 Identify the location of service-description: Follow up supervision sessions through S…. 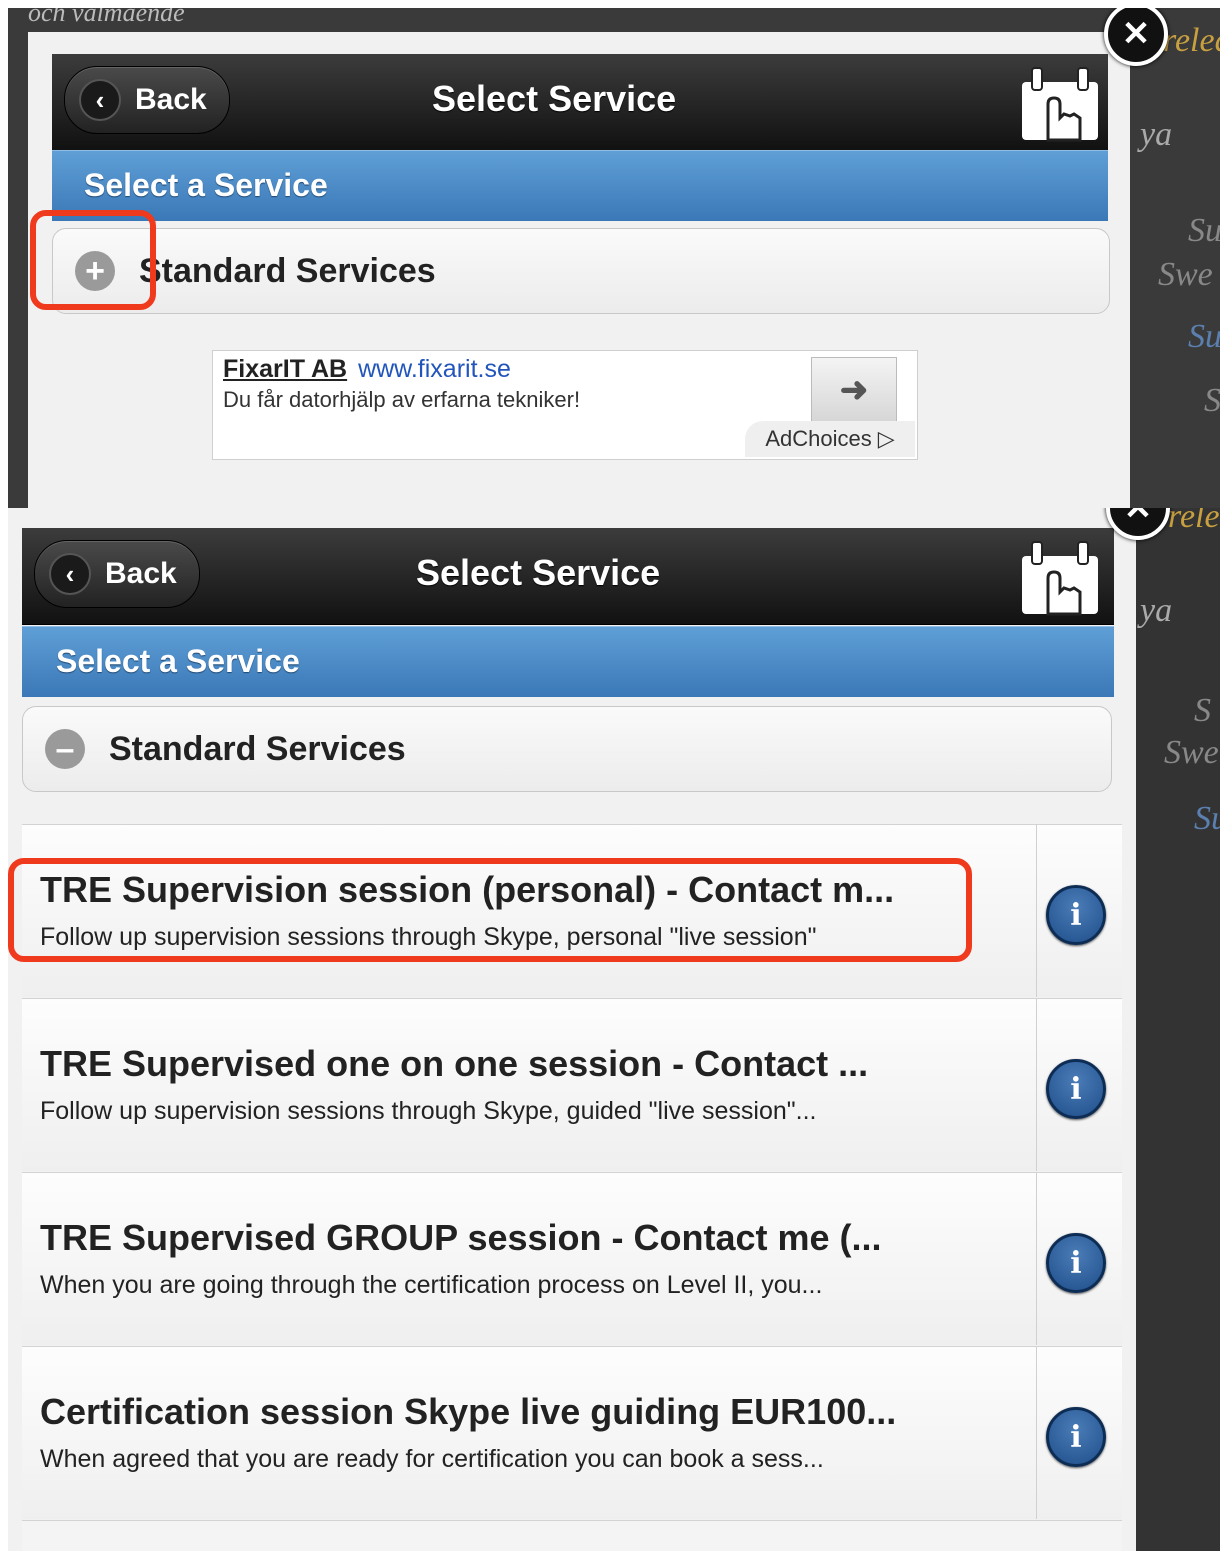
(428, 1111).